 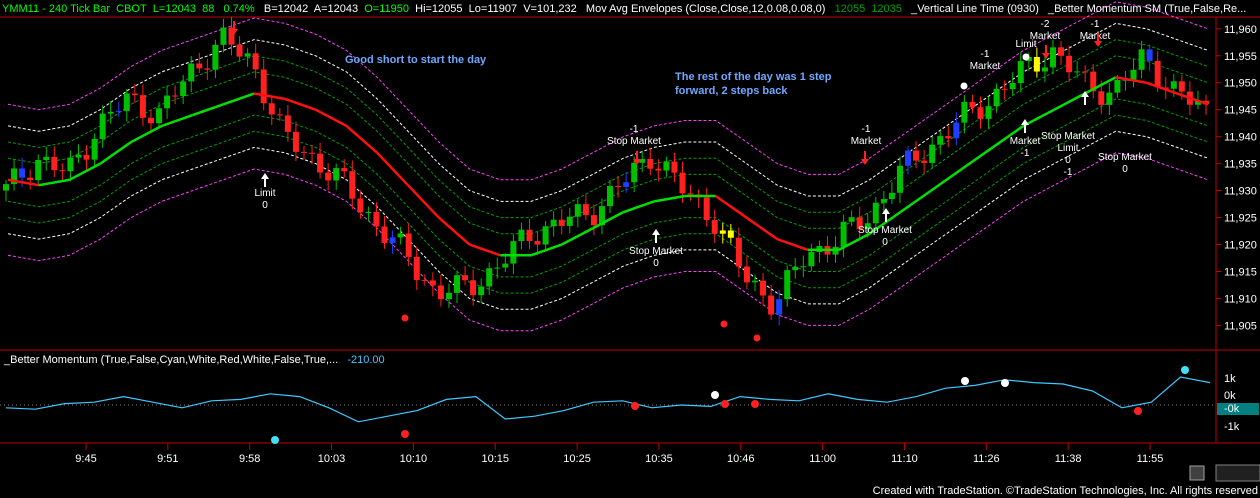 What do you see at coordinates (634, 141) in the screenshot?
I see `order-label: Stop Market` at bounding box center [634, 141].